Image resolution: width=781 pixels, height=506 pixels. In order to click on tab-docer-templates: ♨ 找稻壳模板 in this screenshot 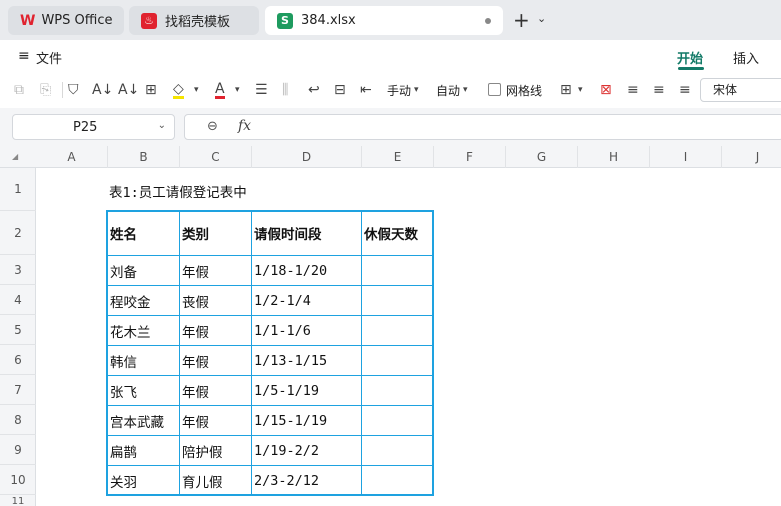, I will do `click(194, 20)`.